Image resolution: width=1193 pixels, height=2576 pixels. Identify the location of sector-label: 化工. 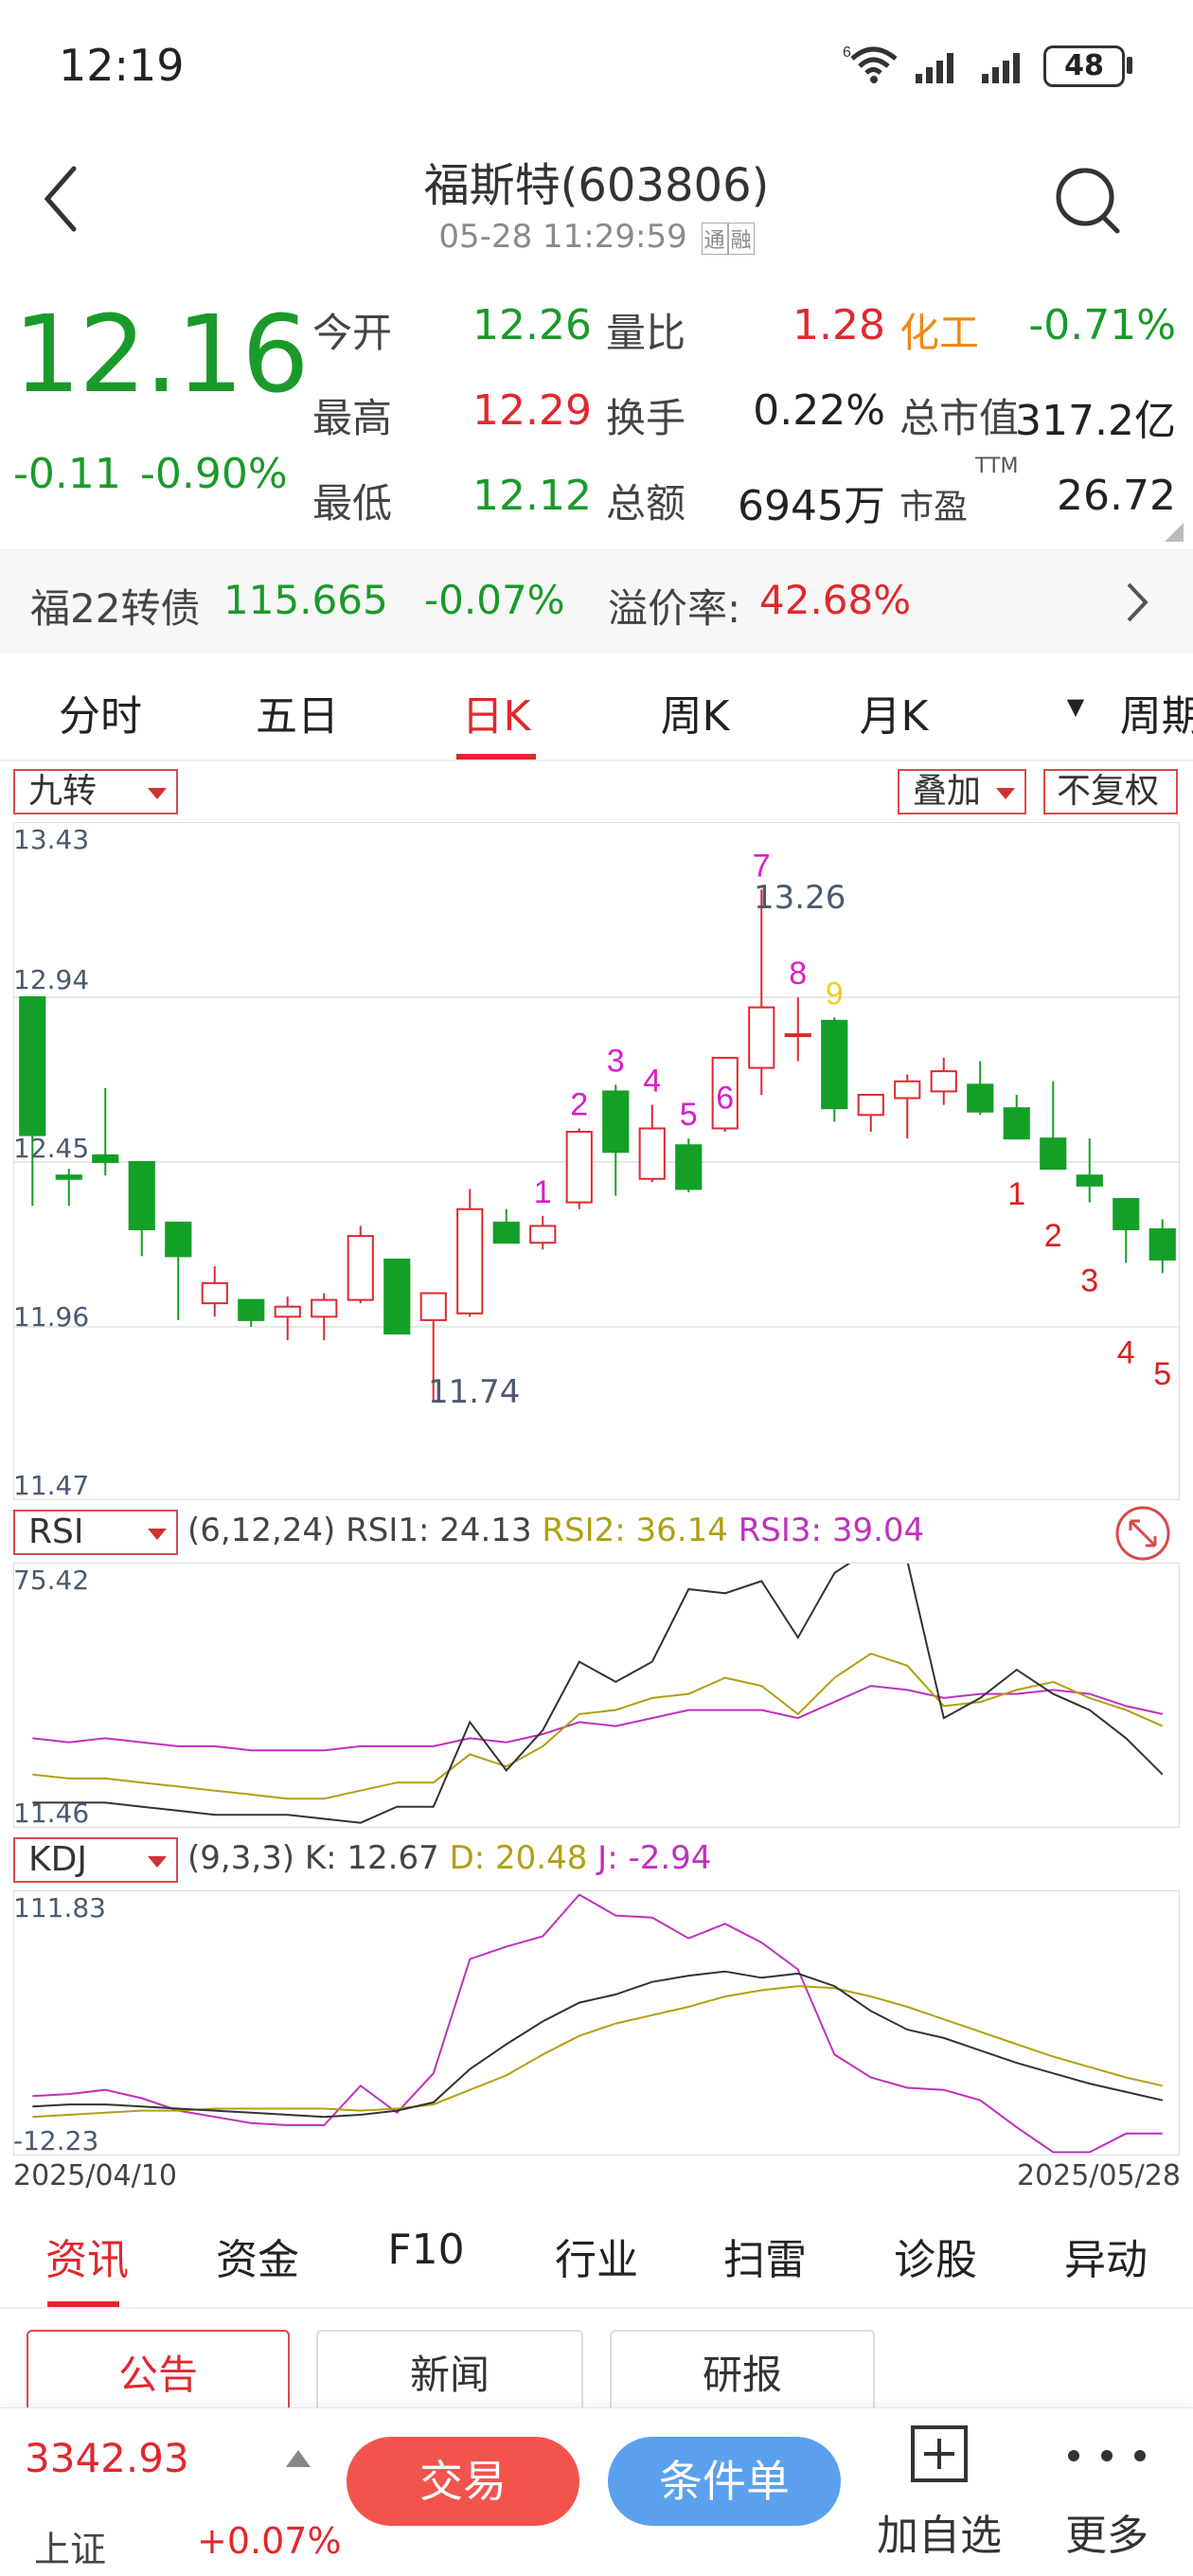
(939, 330).